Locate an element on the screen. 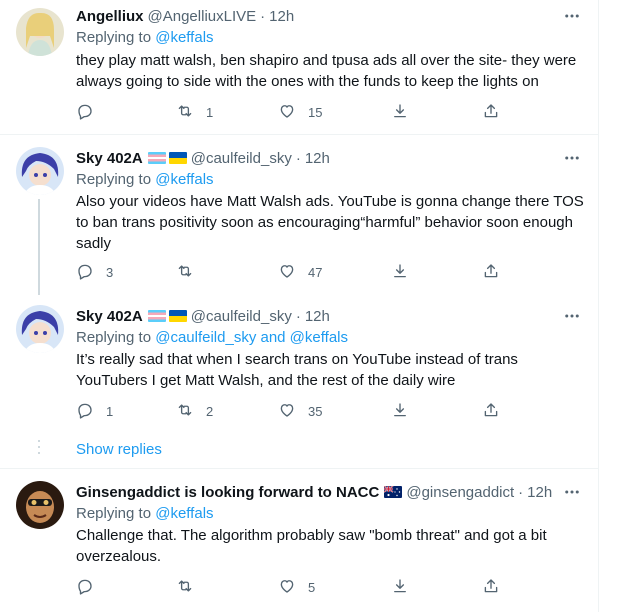 This screenshot has width=617, height=612. retweet-count: 2 is located at coordinates (210, 411).